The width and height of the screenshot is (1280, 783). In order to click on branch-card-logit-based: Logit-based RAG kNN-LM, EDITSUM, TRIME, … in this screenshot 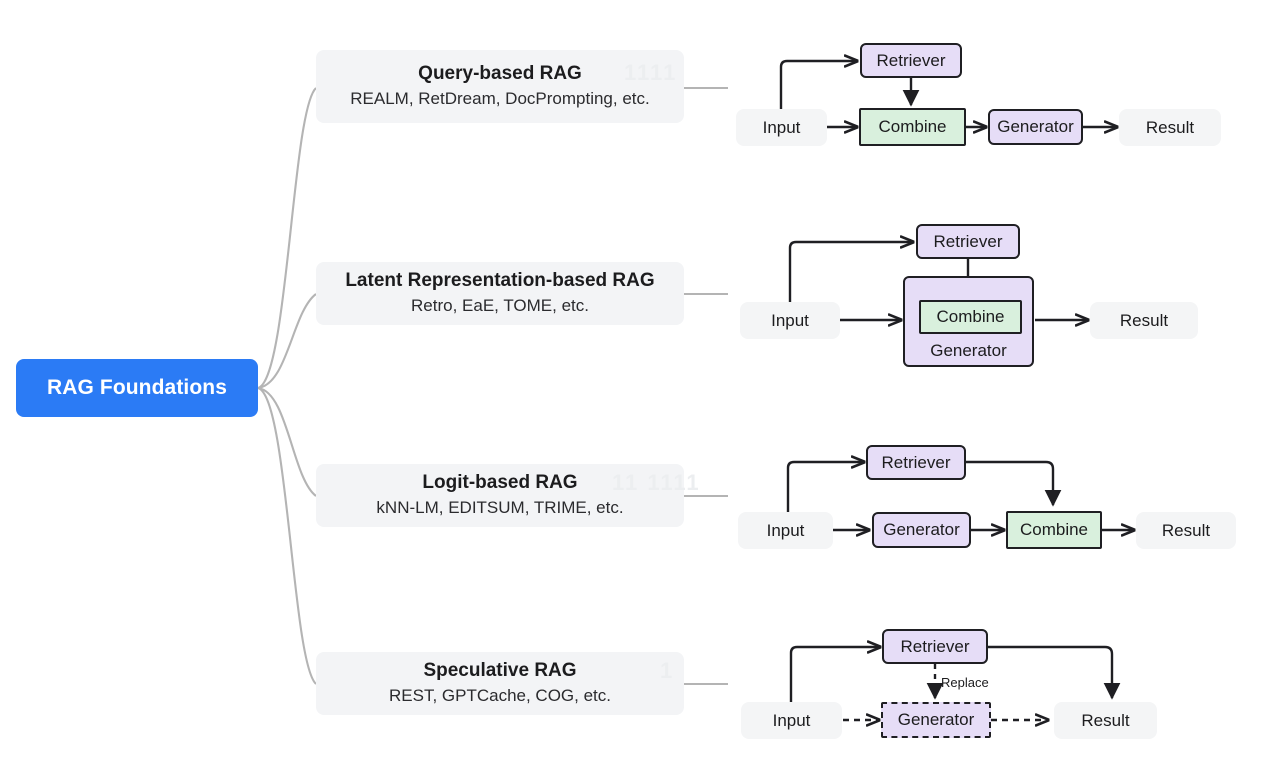, I will do `click(500, 495)`.